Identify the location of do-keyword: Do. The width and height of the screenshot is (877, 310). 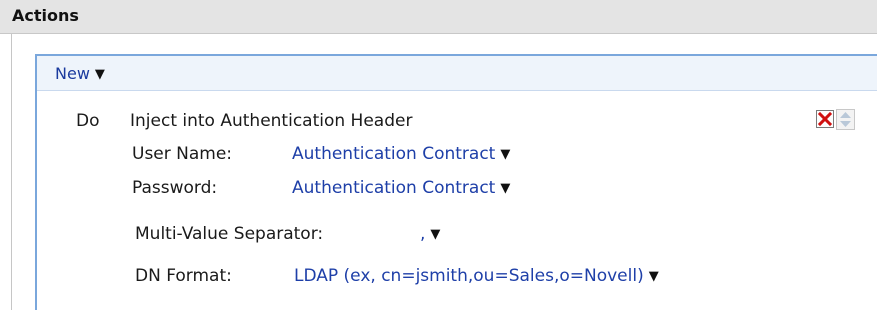
(88, 121).